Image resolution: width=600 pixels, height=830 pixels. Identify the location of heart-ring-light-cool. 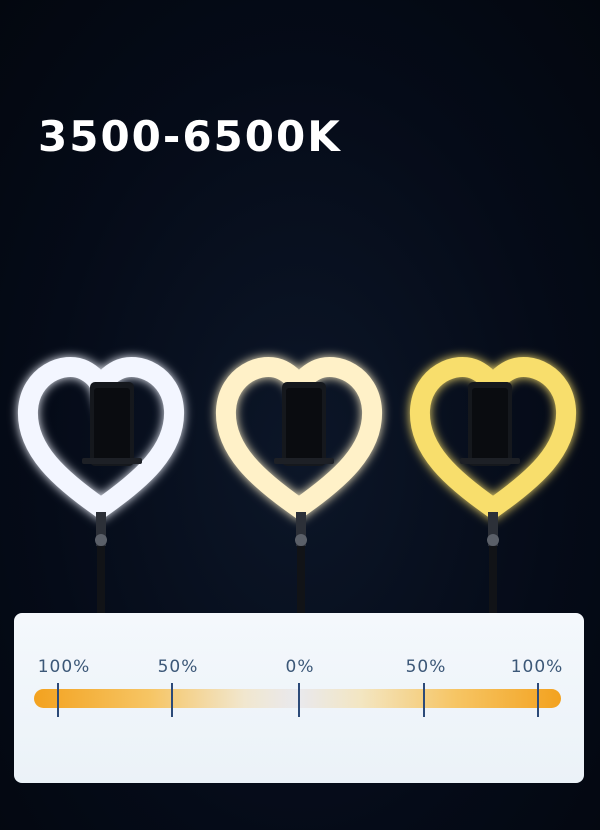
(101, 480).